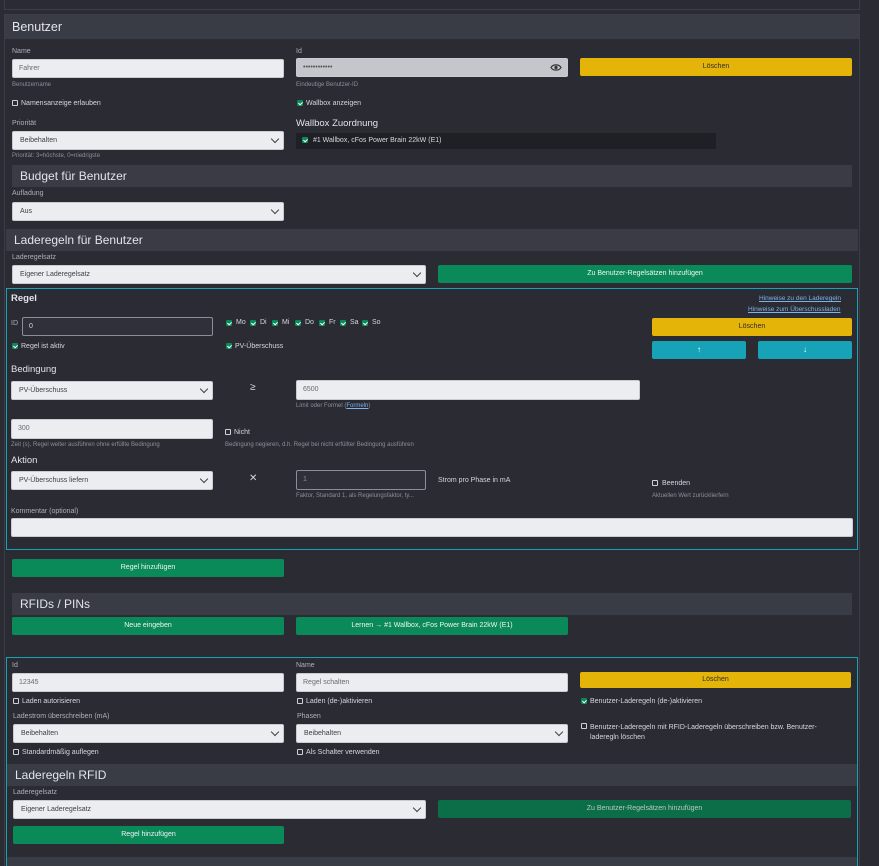 This screenshot has height=866, width=879. I want to click on priority-select: Beibehalten, so click(148, 140).